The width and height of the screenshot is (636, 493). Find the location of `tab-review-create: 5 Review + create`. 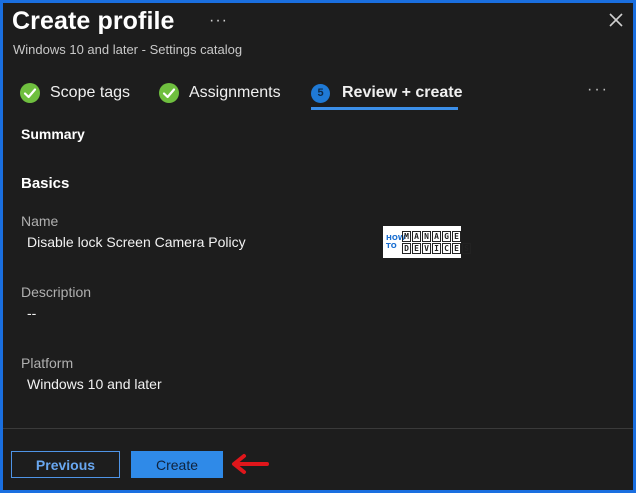

tab-review-create: 5 Review + create is located at coordinates (387, 93).